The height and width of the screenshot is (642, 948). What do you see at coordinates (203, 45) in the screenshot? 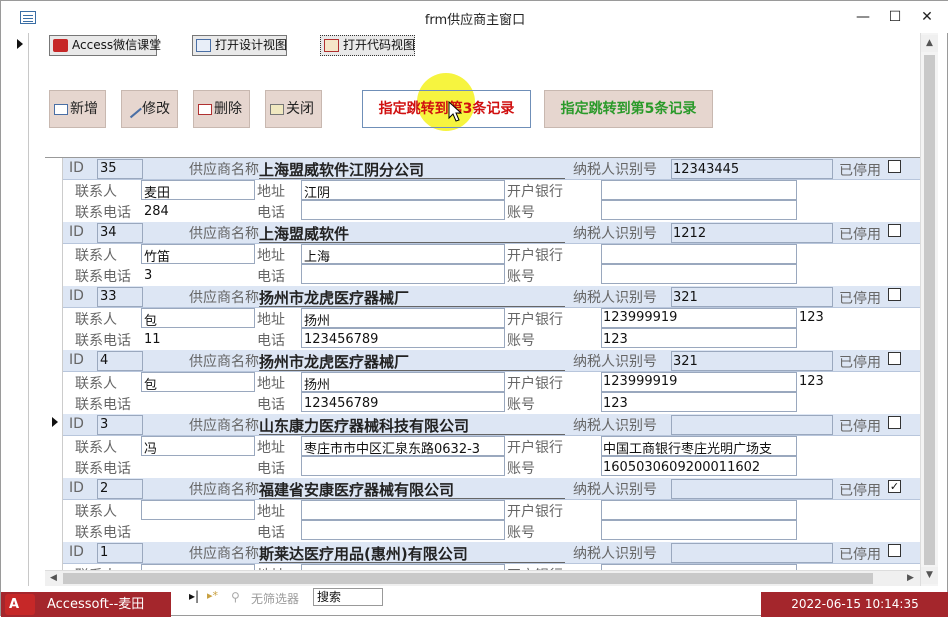
I see `design-view-icon` at bounding box center [203, 45].